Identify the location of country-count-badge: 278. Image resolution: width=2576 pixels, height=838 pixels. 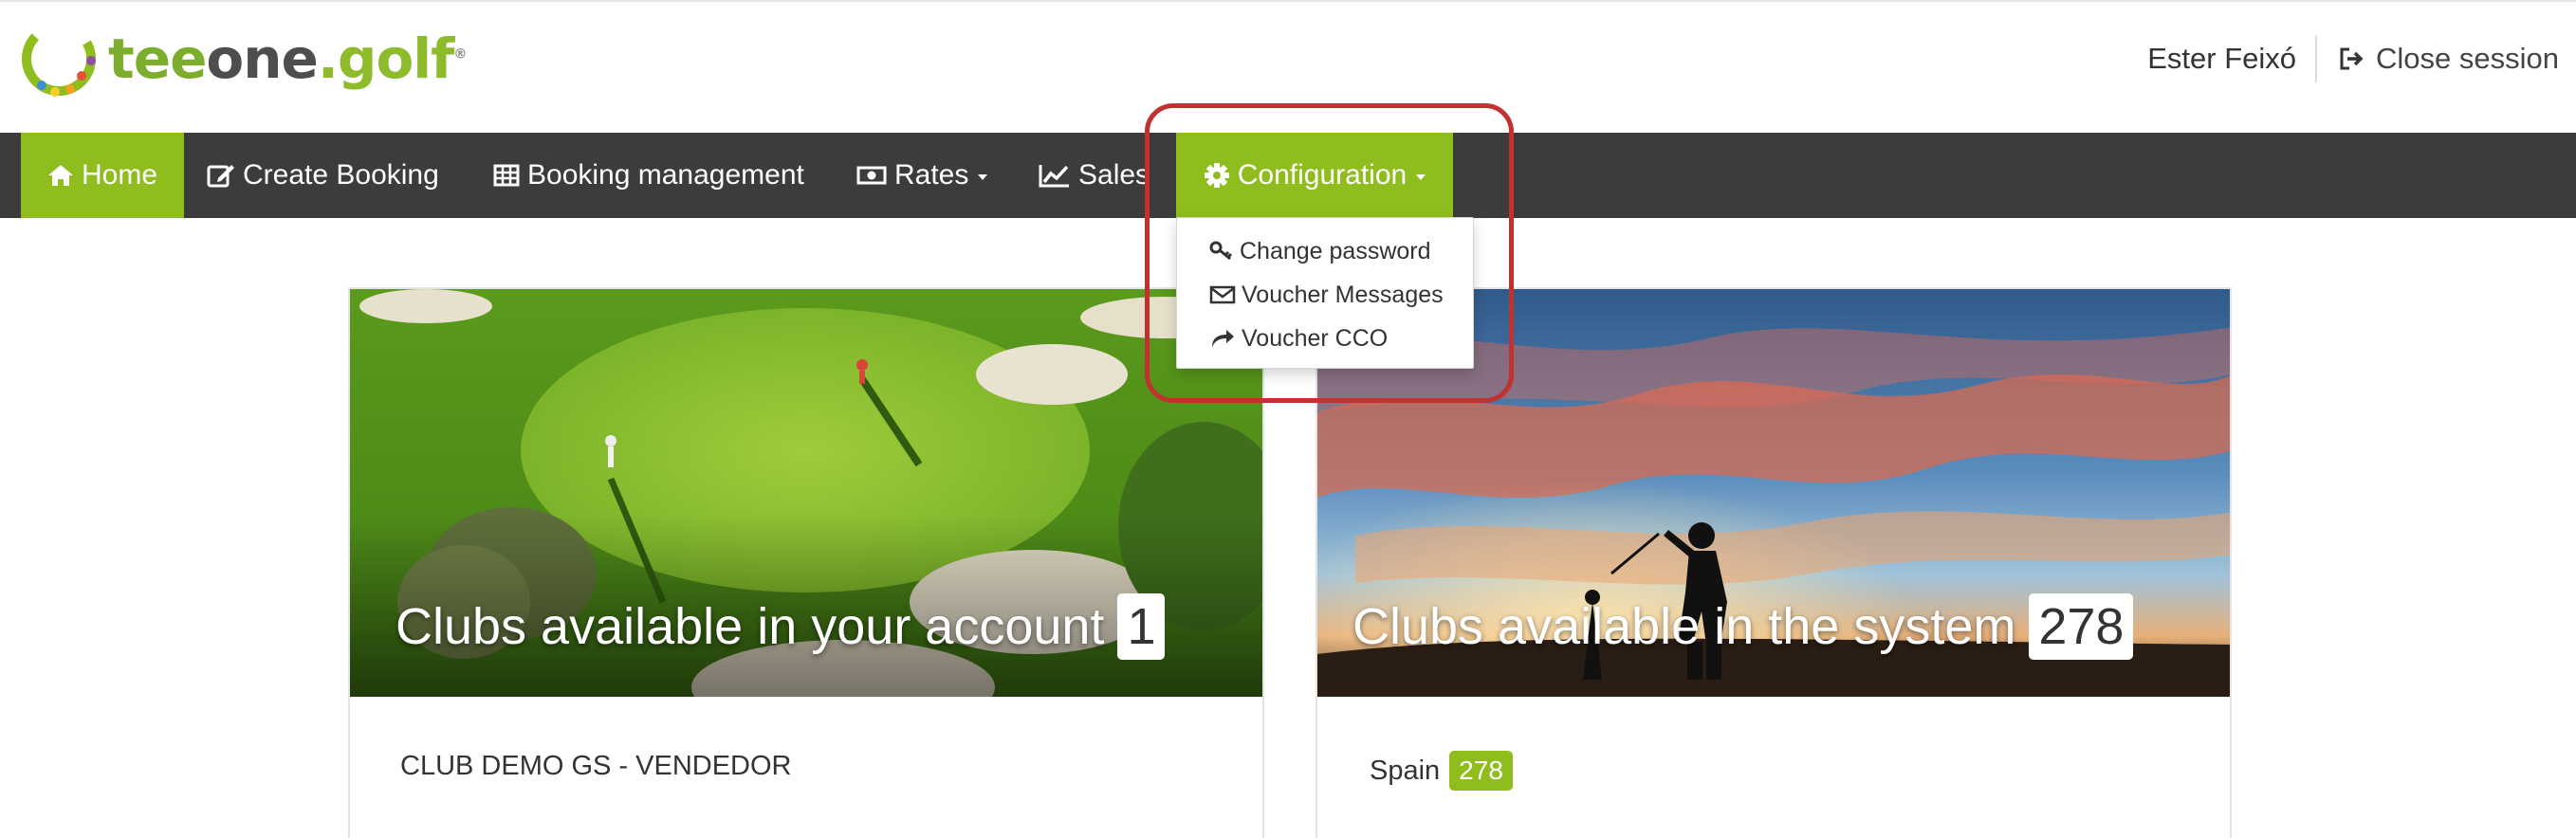
(1481, 771).